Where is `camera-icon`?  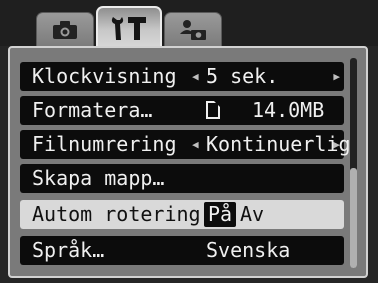
camera-icon is located at coordinates (65, 29).